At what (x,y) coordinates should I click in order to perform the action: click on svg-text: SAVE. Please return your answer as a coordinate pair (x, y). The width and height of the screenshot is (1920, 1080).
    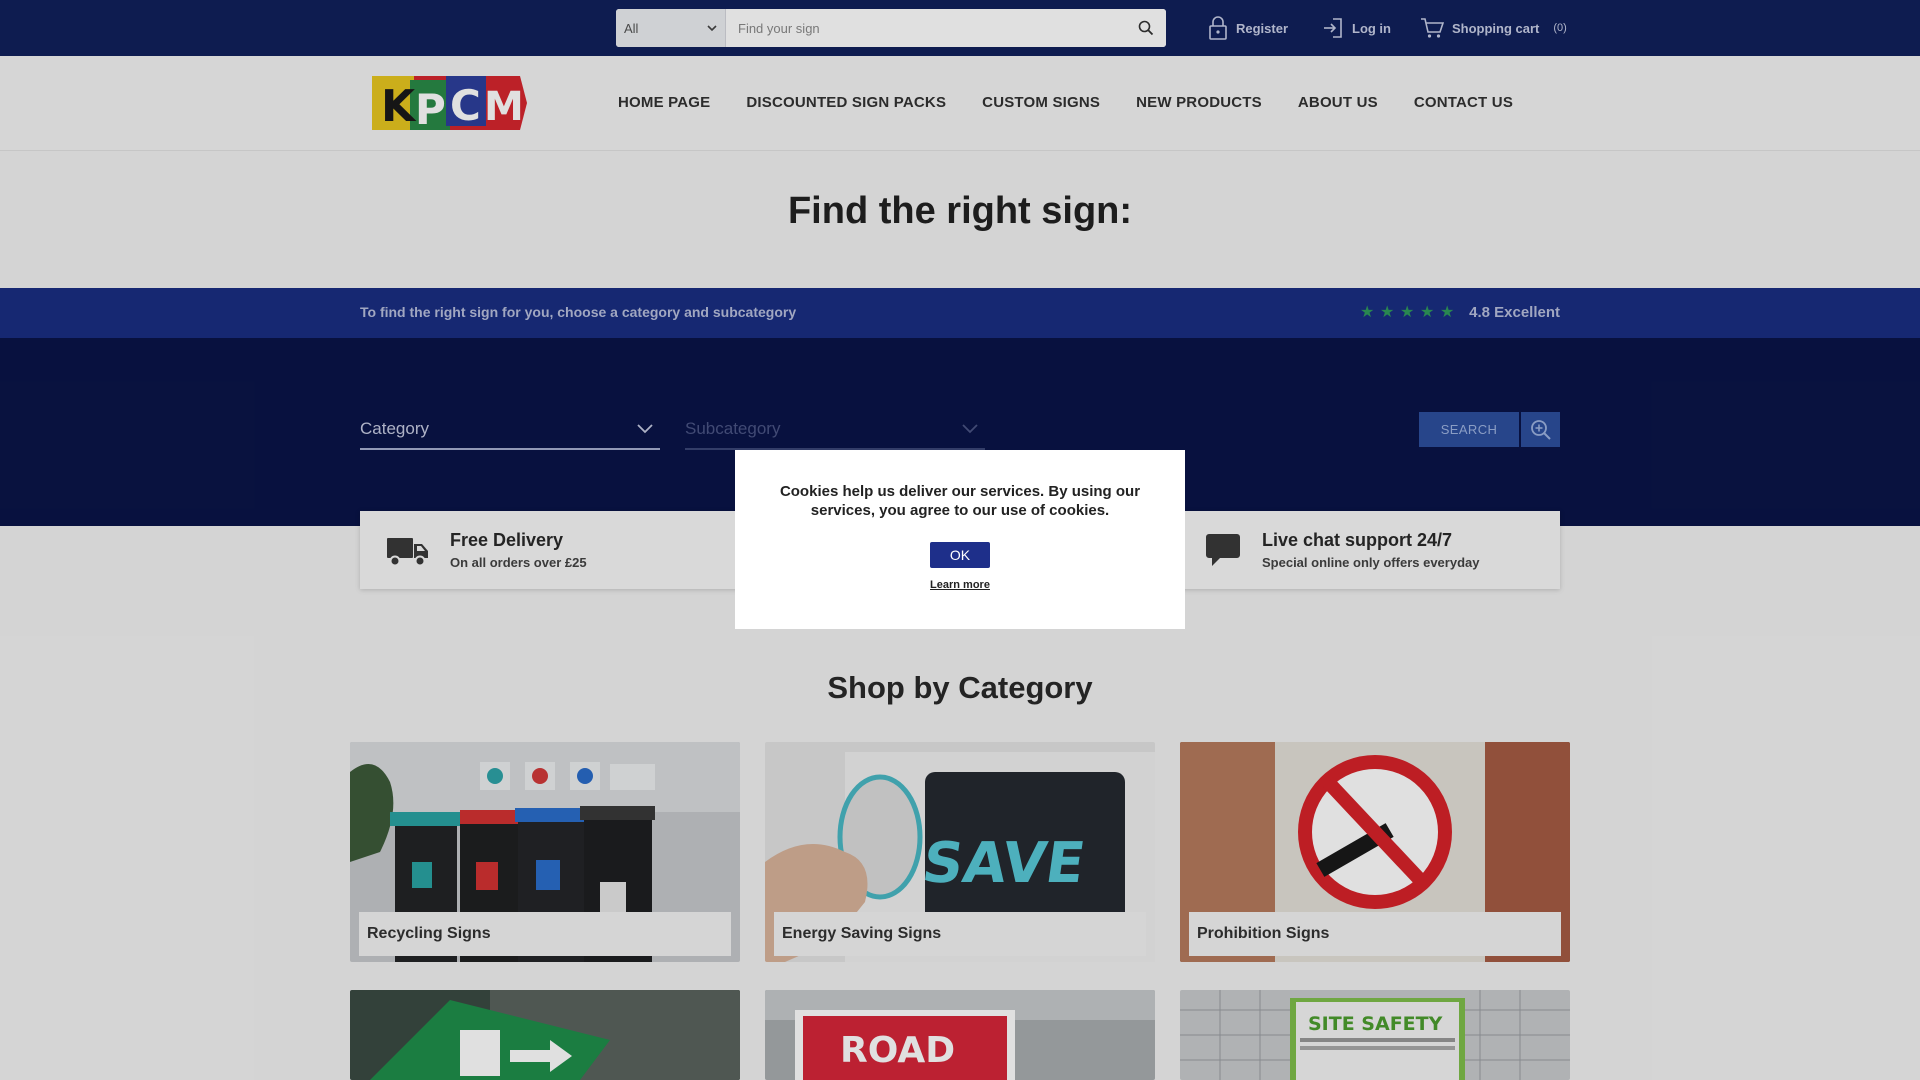
    Looking at the image, I should click on (1003, 863).